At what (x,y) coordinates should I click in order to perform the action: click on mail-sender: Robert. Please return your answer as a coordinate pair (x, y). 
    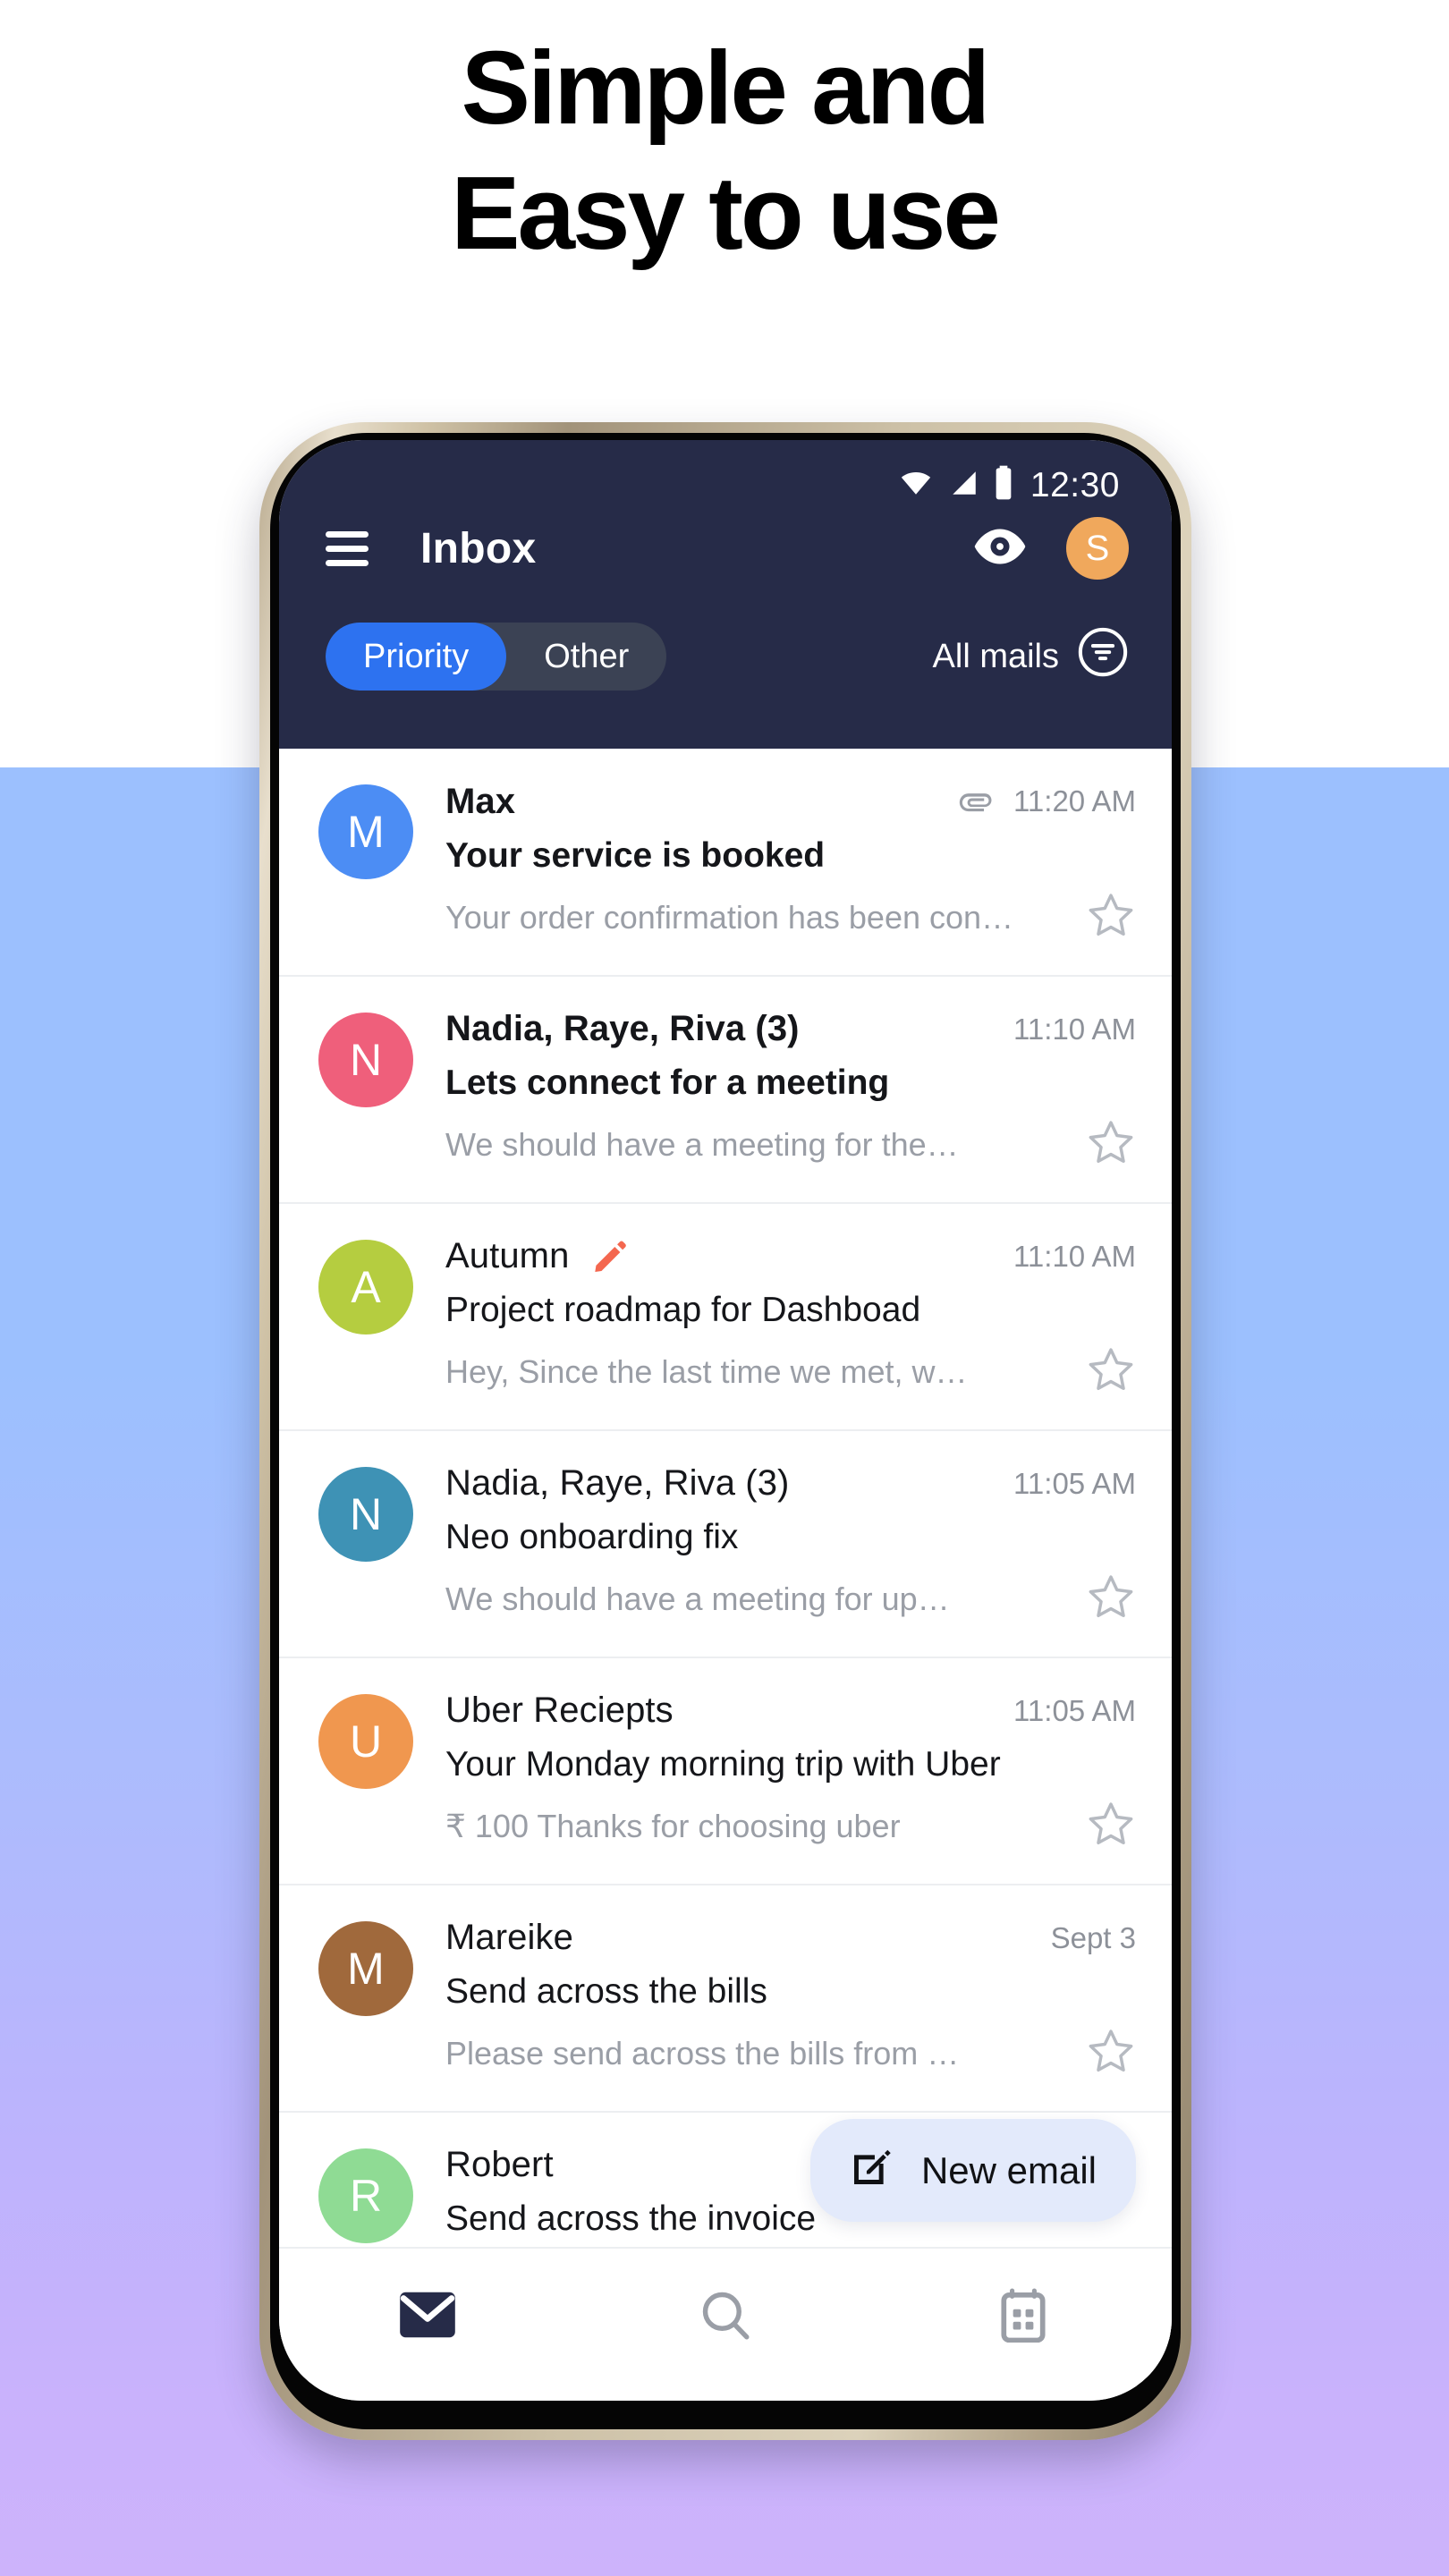
    Looking at the image, I should click on (499, 2164).